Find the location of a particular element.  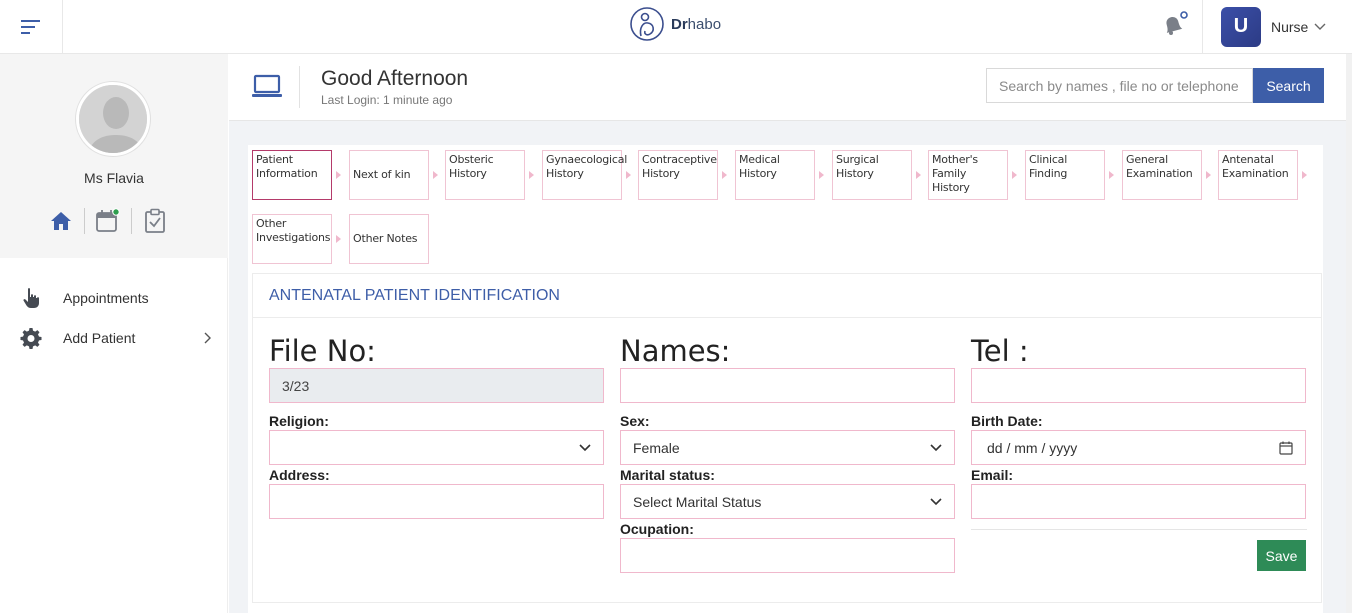

sidebar-item-label: Add Patient is located at coordinates (99, 338).